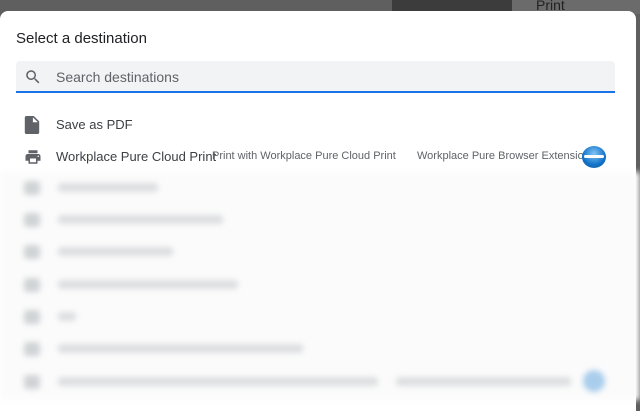  I want to click on destination-description: Print with Workplace Pure Cloud Print, so click(304, 156).